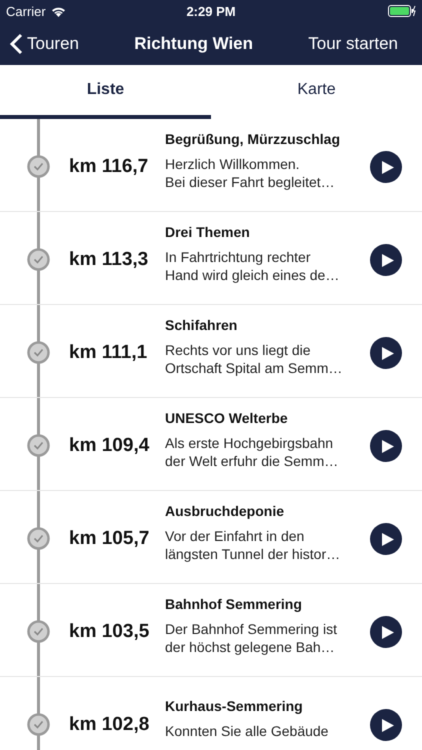 This screenshot has height=750, width=422. Describe the element at coordinates (109, 167) in the screenshot. I see `km-label: km 116,7` at that location.